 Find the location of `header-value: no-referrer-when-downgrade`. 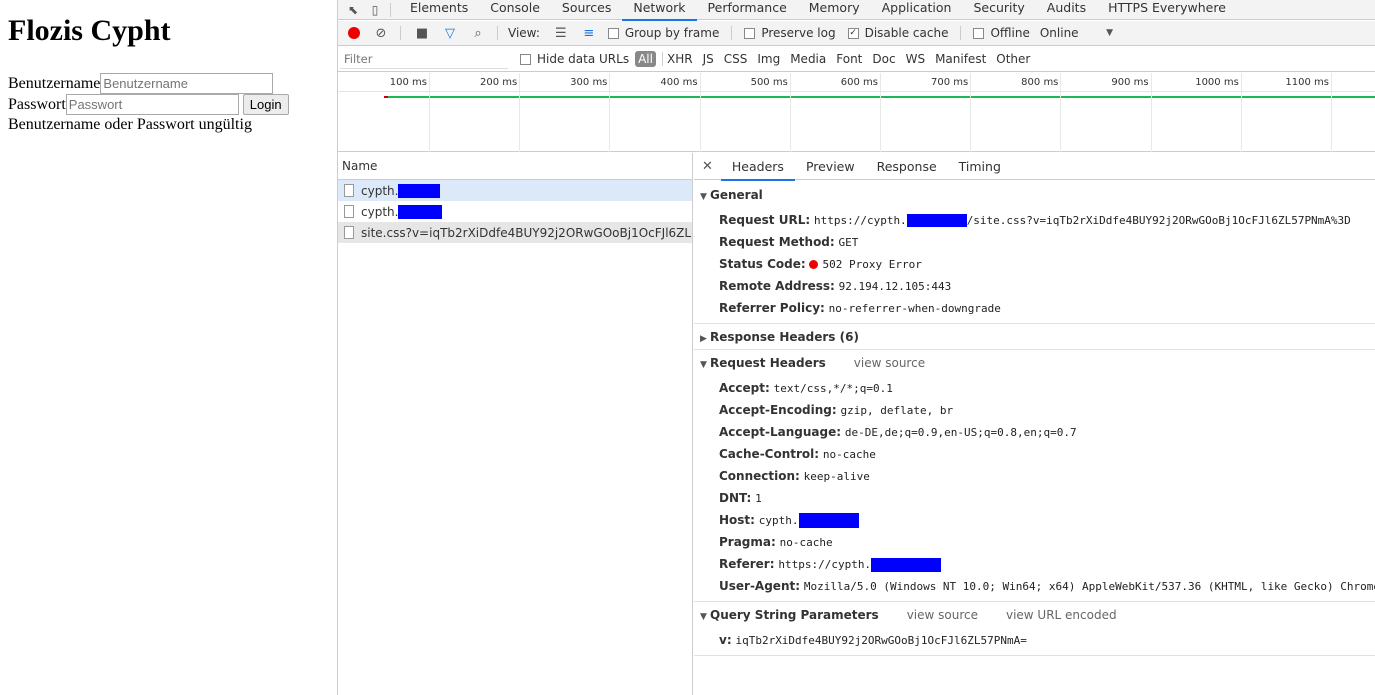

header-value: no-referrer-when-downgrade is located at coordinates (914, 308).